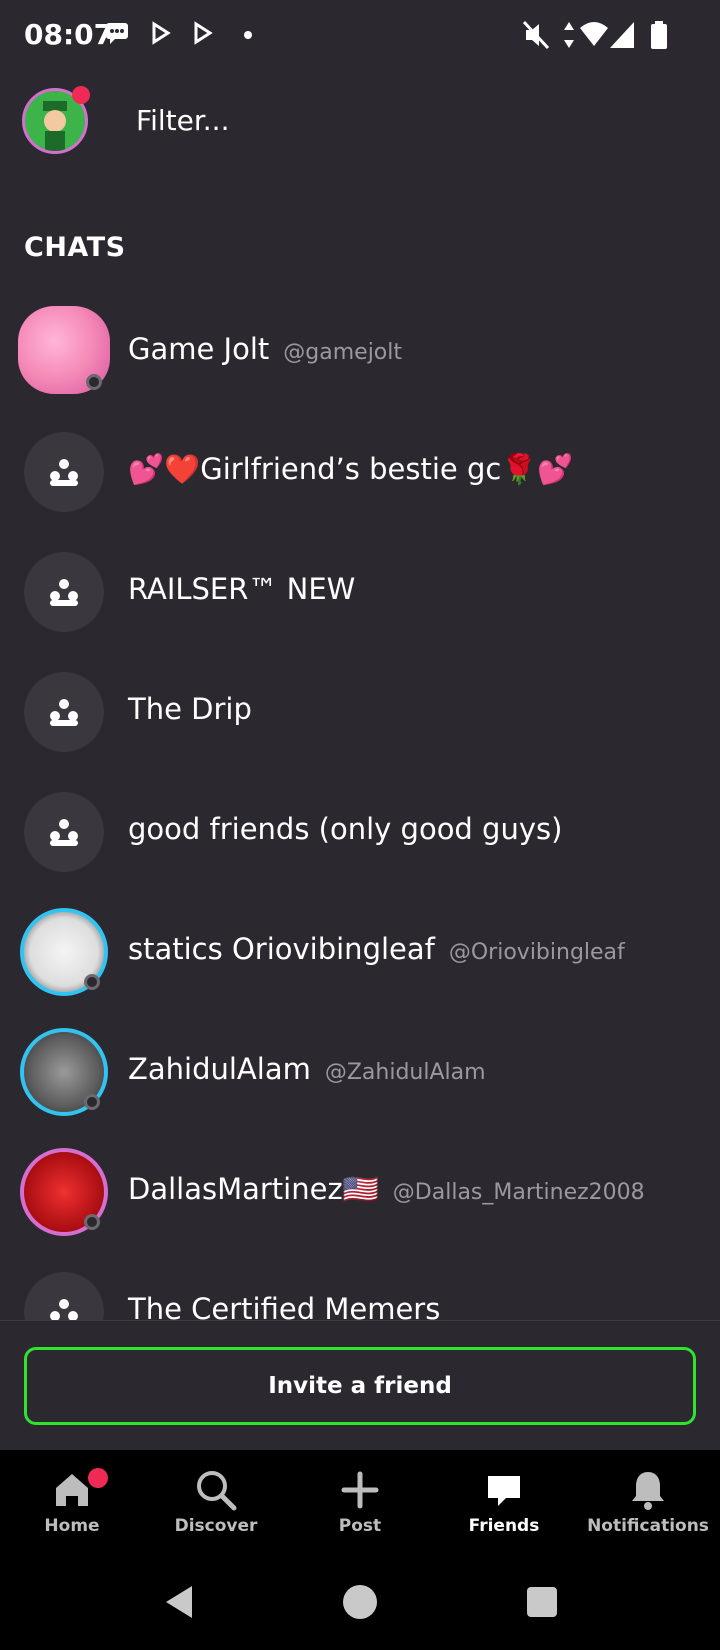 This screenshot has width=720, height=1650. I want to click on recents-icon, so click(542, 1602).